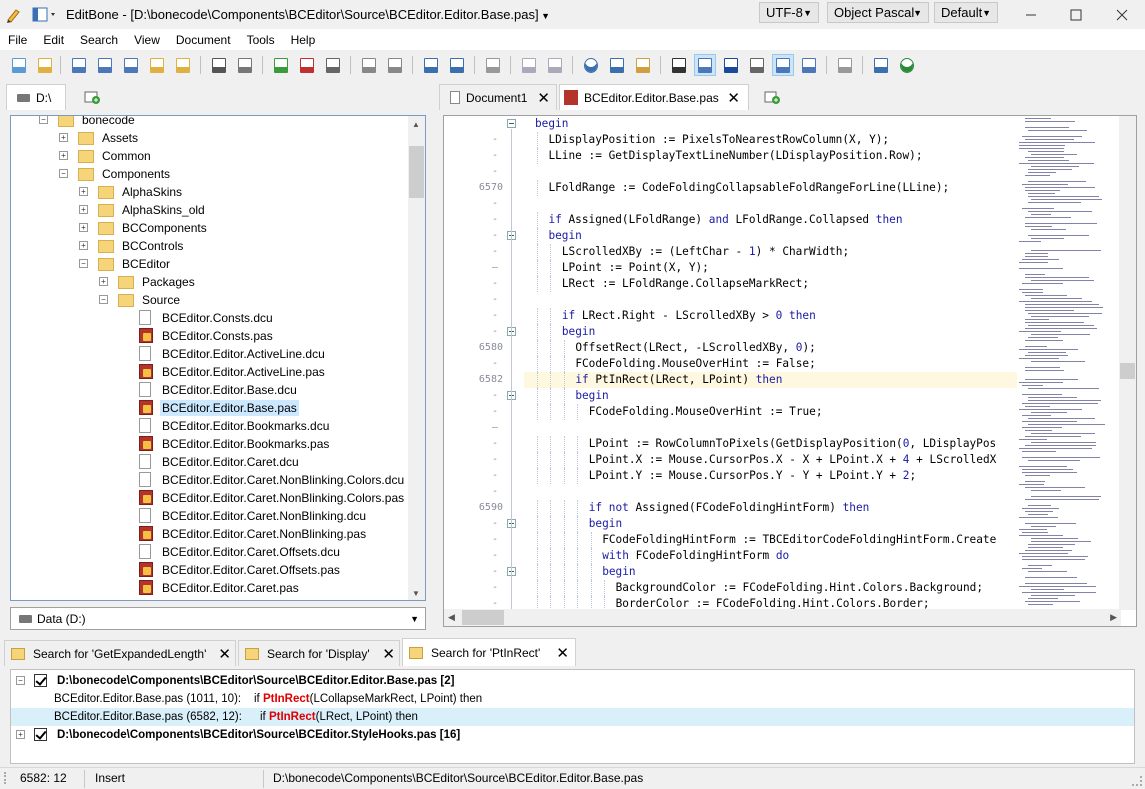 This screenshot has height=789, width=1145. What do you see at coordinates (210, 174) in the screenshot?
I see `tree-item: − Components` at bounding box center [210, 174].